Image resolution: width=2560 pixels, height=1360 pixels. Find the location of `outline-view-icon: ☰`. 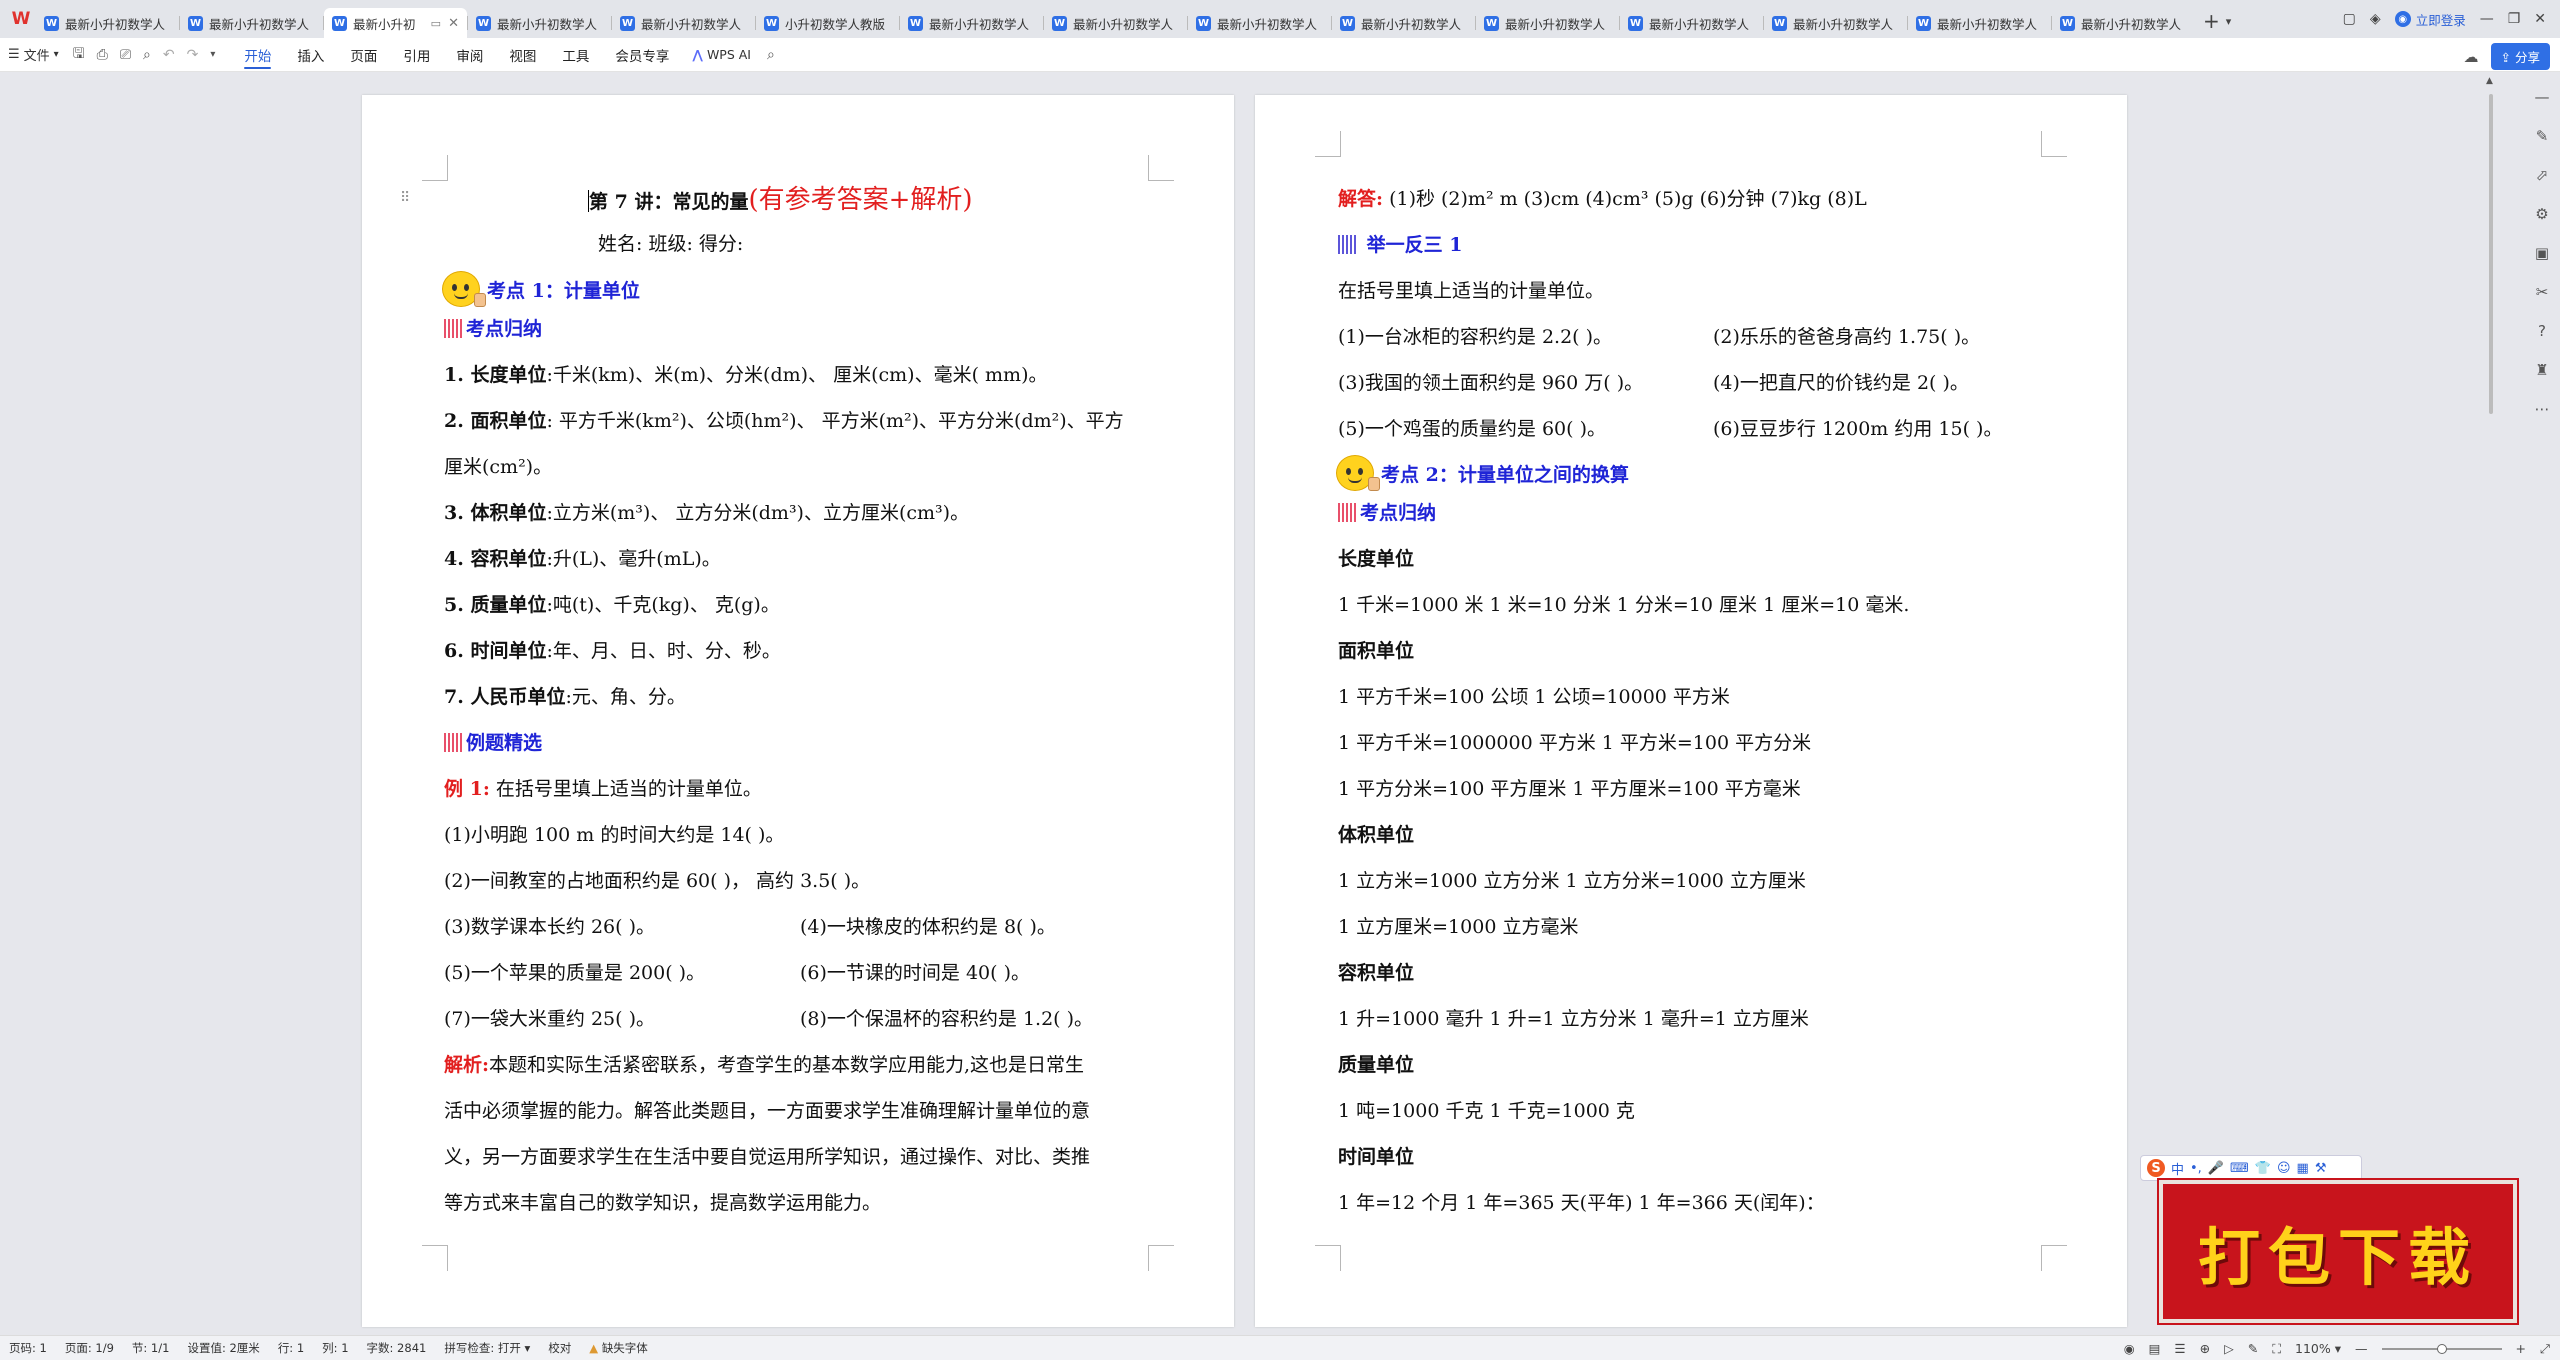

outline-view-icon: ☰ is located at coordinates (2179, 1348).